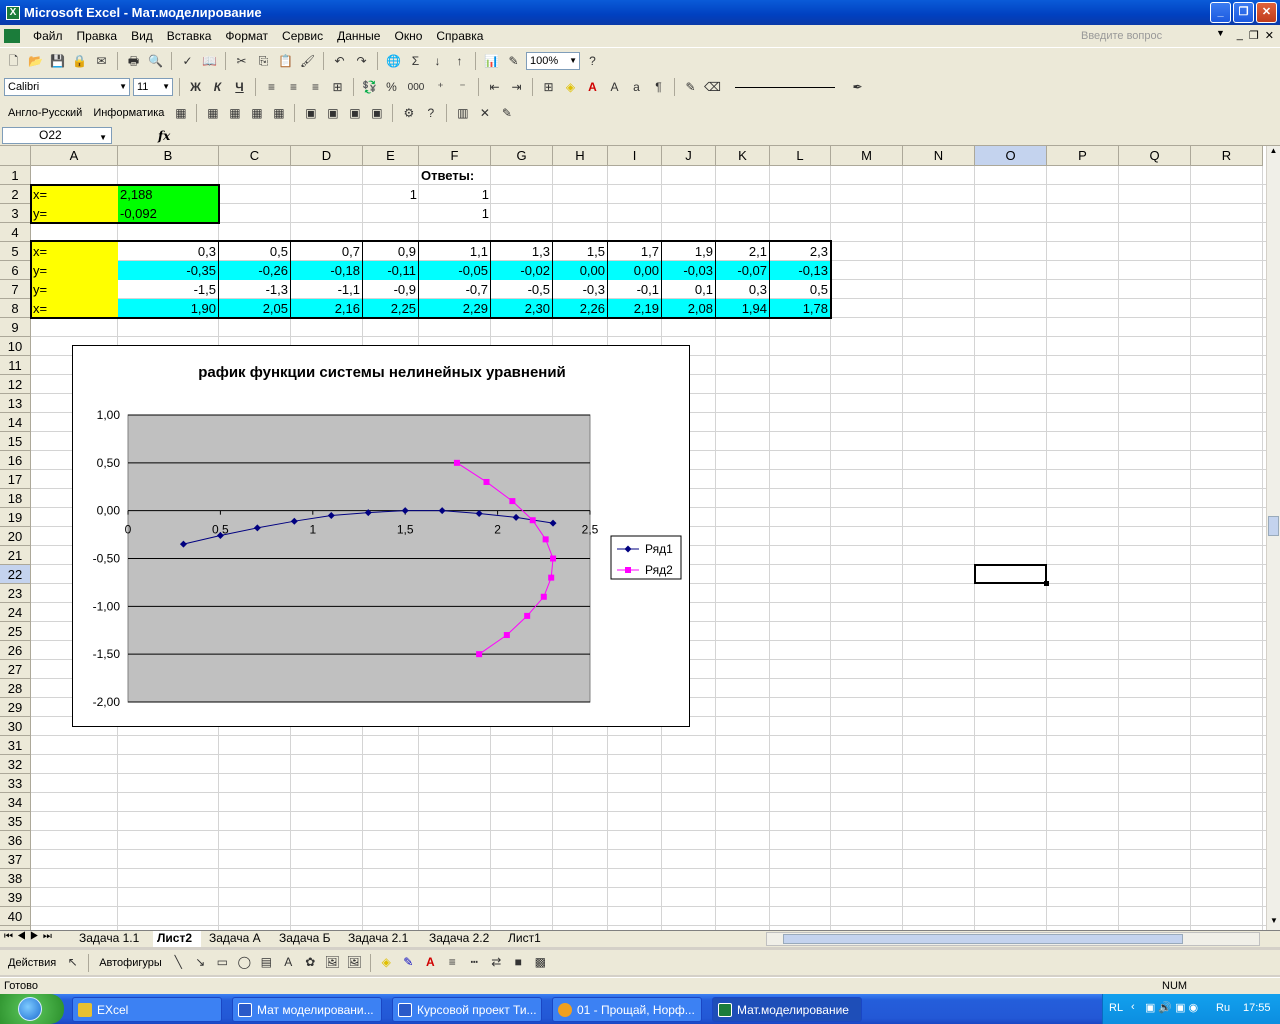 The height and width of the screenshot is (1024, 1280). Describe the element at coordinates (376, 113) in the screenshot. I see `macro-icon-9: ▣` at that location.